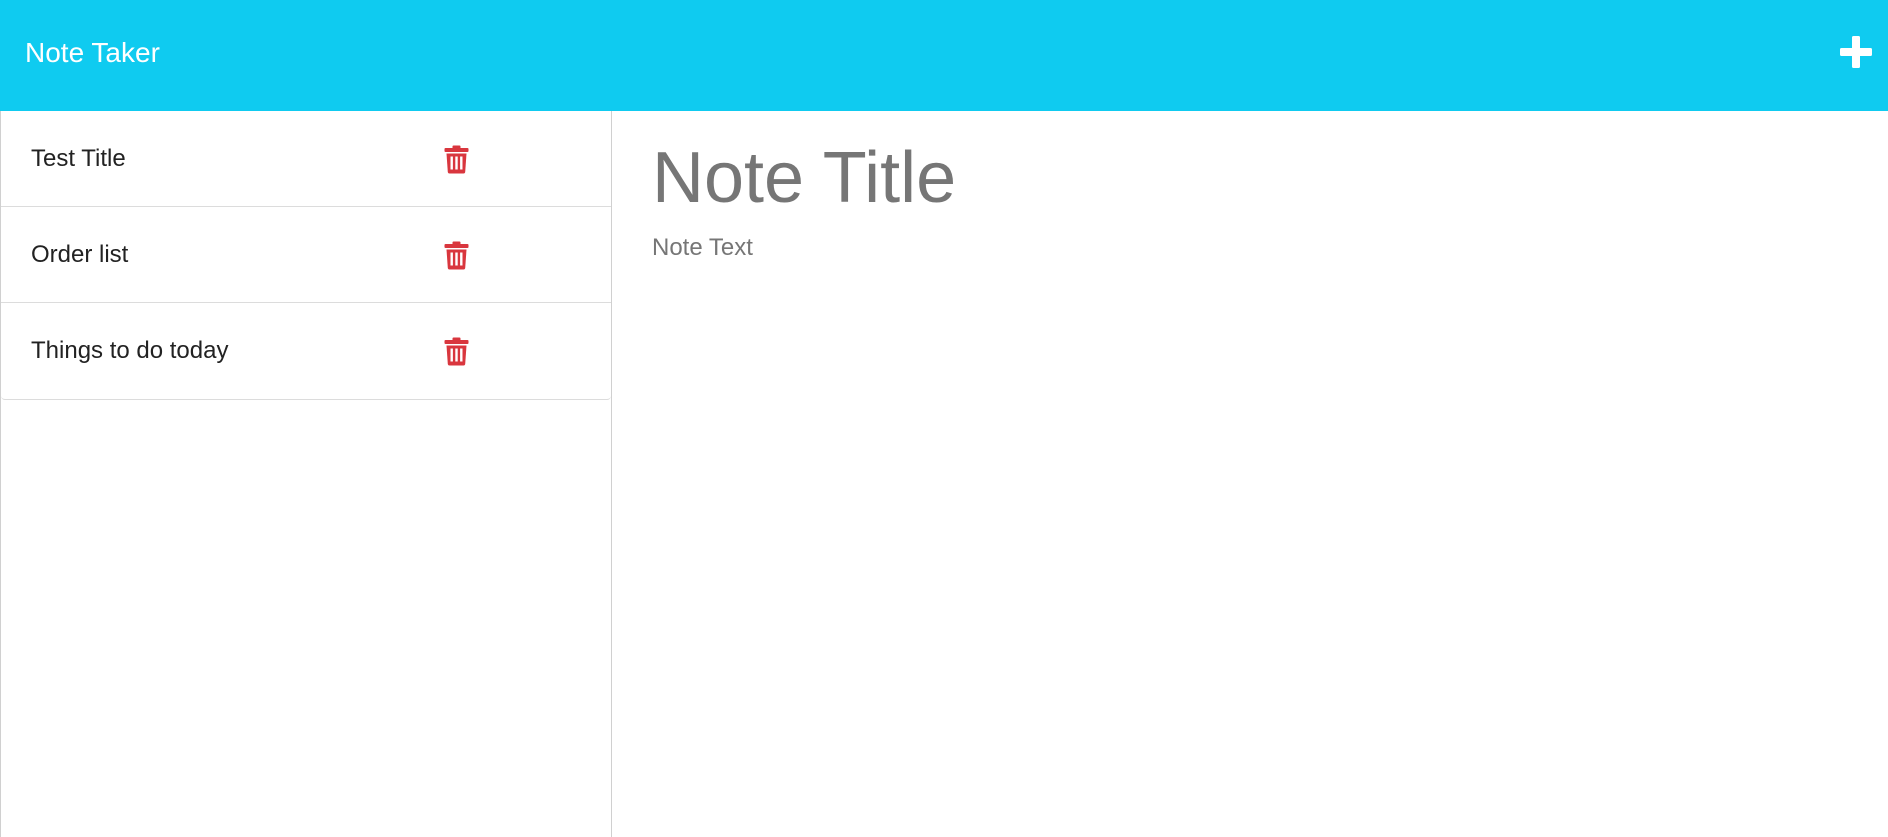 The height and width of the screenshot is (837, 1888). Describe the element at coordinates (92, 53) in the screenshot. I see `brand-link: Note Taker` at that location.